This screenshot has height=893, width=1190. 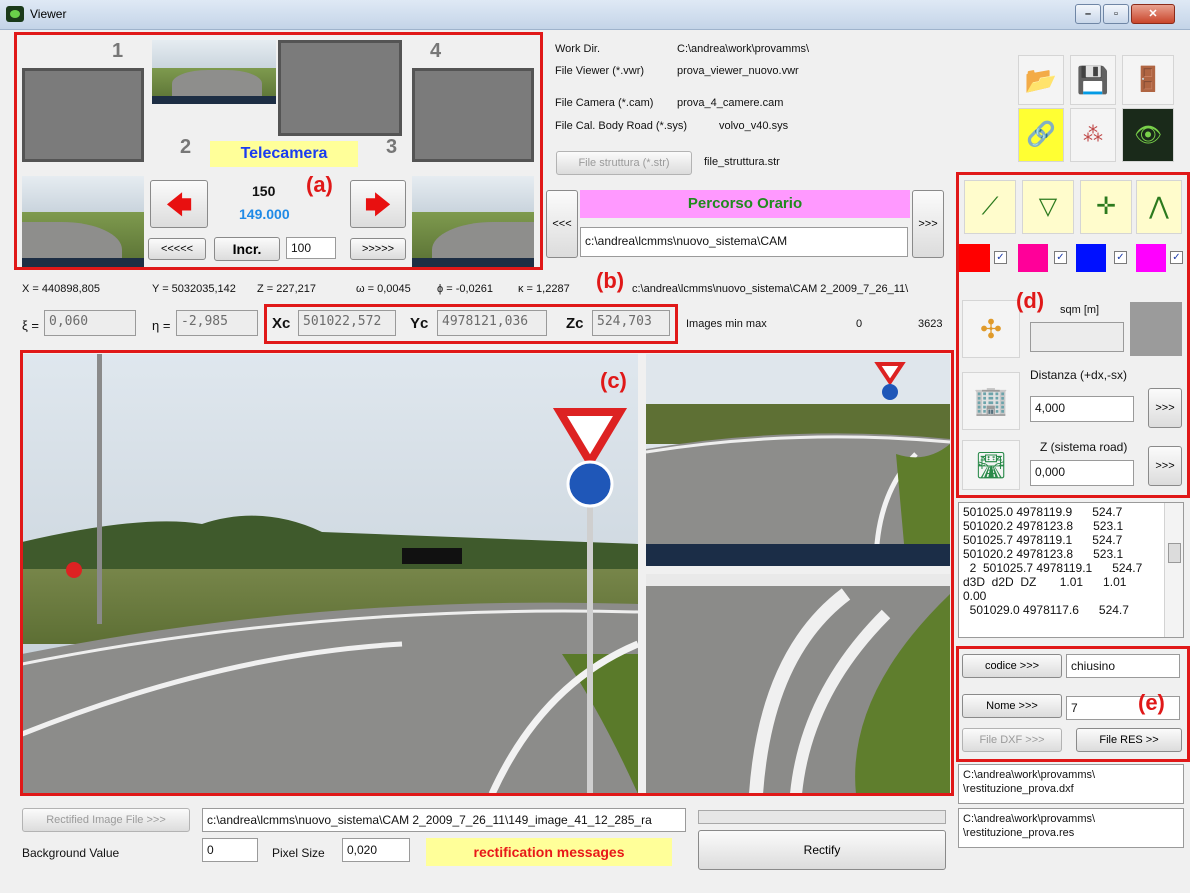 What do you see at coordinates (1093, 80) in the screenshot?
I see `save-icon: 💾` at bounding box center [1093, 80].